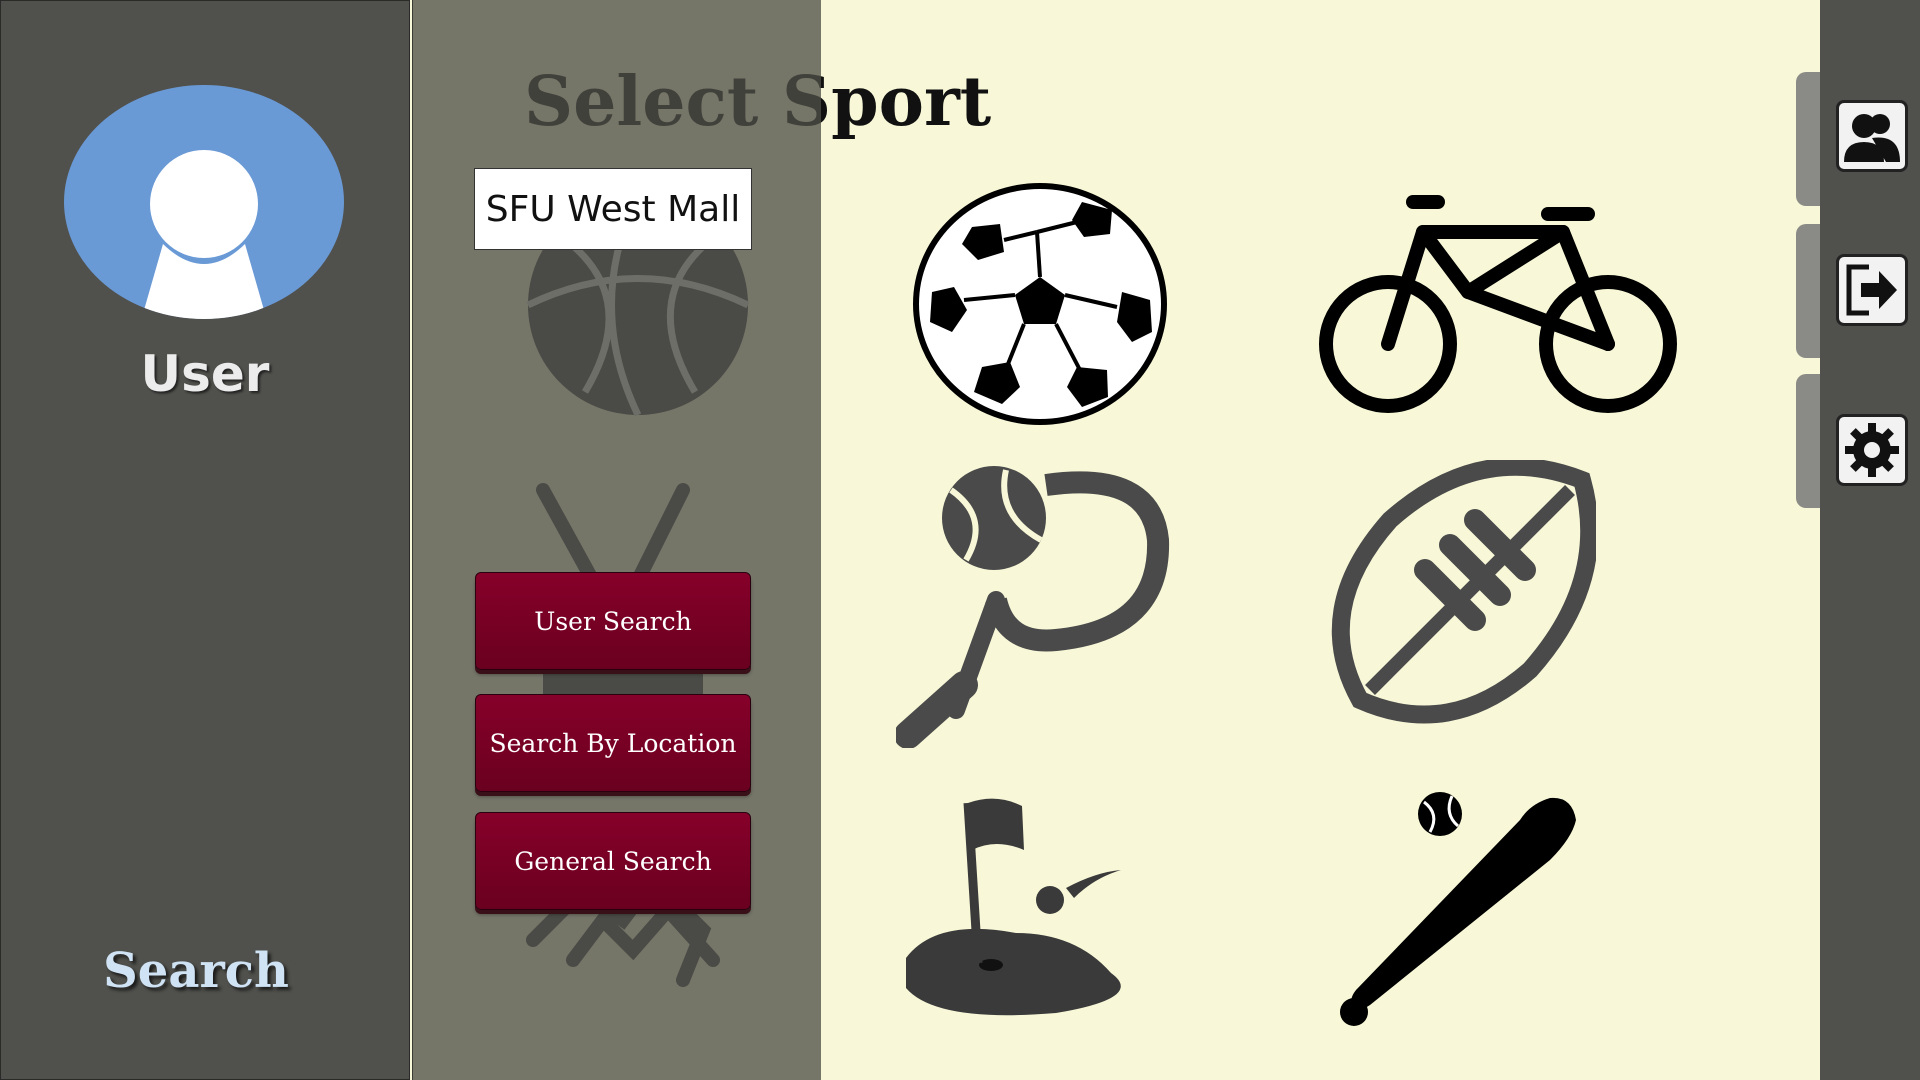 This screenshot has width=1920, height=1080. I want to click on soccer-ball-icon, so click(1040, 304).